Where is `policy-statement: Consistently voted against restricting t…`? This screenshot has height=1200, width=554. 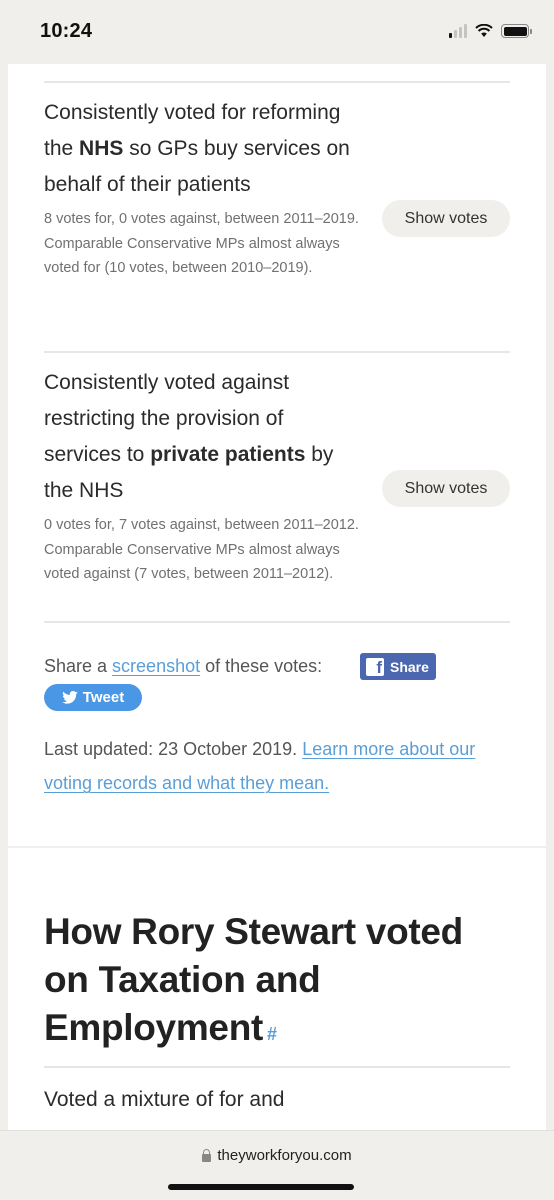 policy-statement: Consistently voted against restricting t… is located at coordinates (189, 436).